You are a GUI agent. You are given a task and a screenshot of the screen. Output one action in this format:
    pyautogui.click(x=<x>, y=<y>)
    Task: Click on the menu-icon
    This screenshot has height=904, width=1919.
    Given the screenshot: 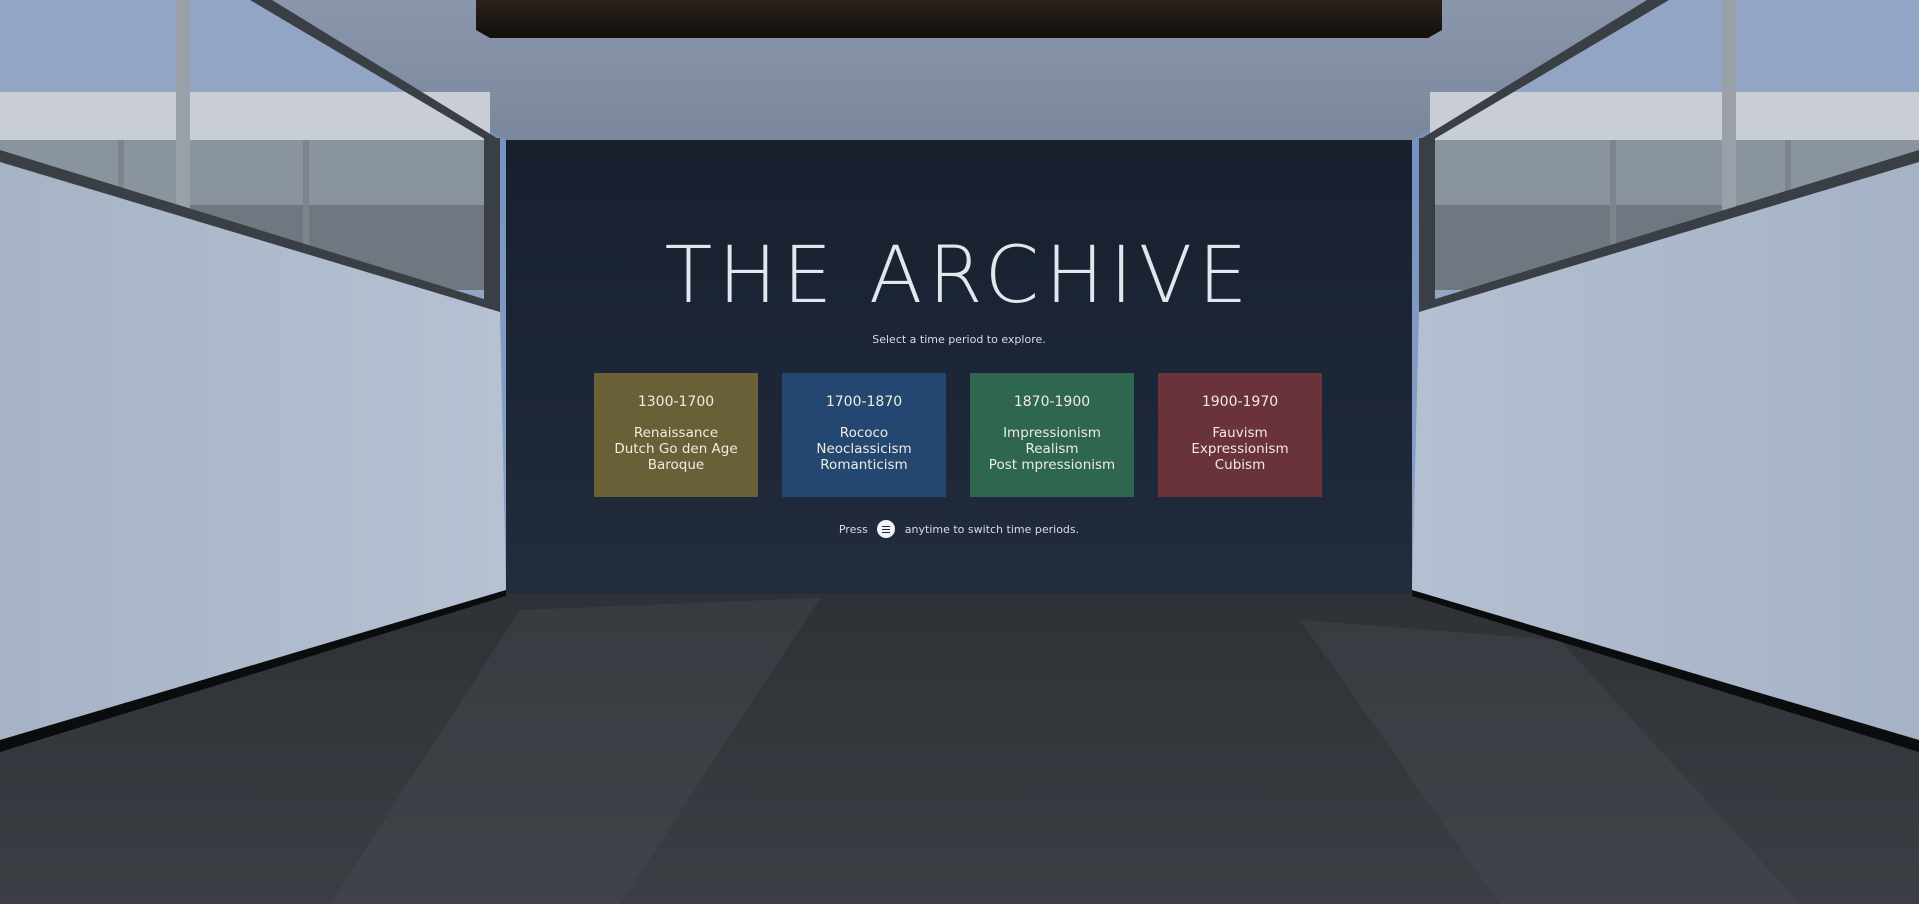 What is the action you would take?
    pyautogui.click(x=886, y=529)
    